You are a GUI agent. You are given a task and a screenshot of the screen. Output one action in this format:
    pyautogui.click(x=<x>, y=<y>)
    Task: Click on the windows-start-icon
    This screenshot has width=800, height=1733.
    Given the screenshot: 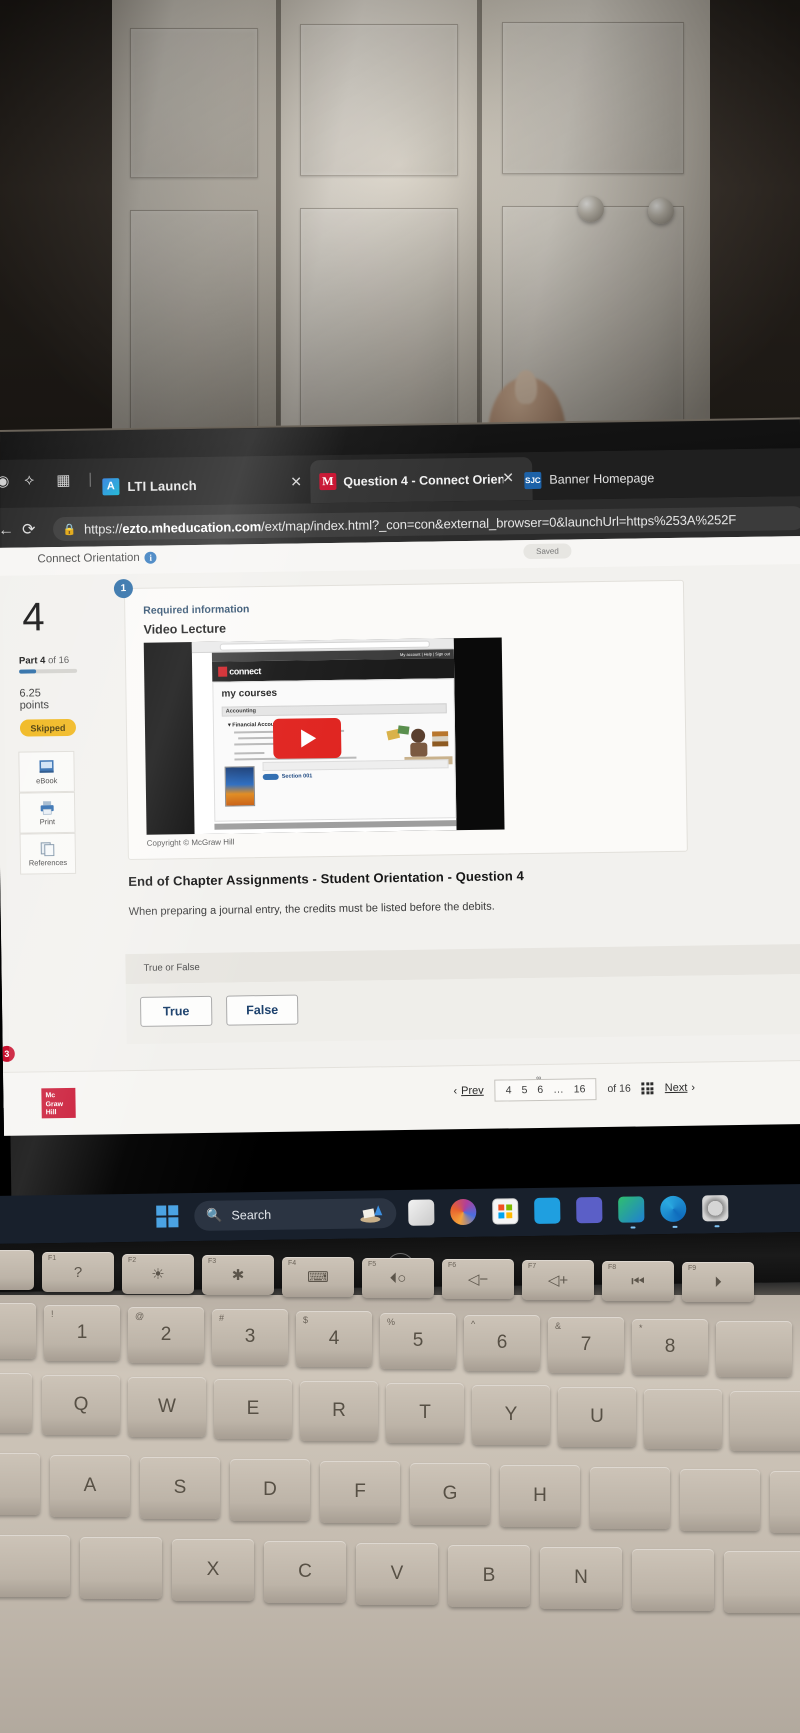 What is the action you would take?
    pyautogui.click(x=167, y=1216)
    